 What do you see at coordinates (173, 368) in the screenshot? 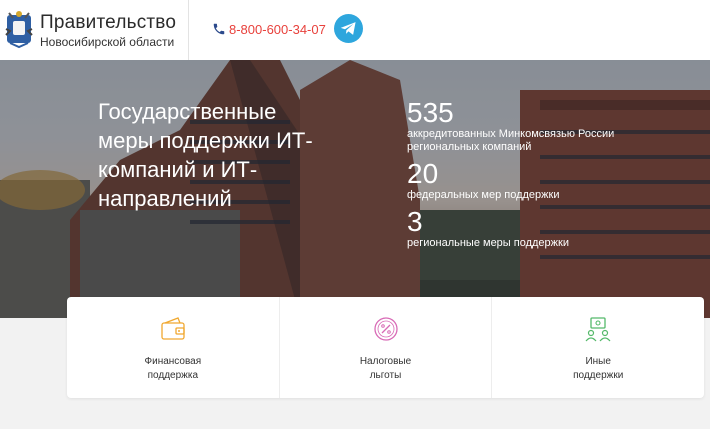
I see `card-label: Финансовая поддержка` at bounding box center [173, 368].